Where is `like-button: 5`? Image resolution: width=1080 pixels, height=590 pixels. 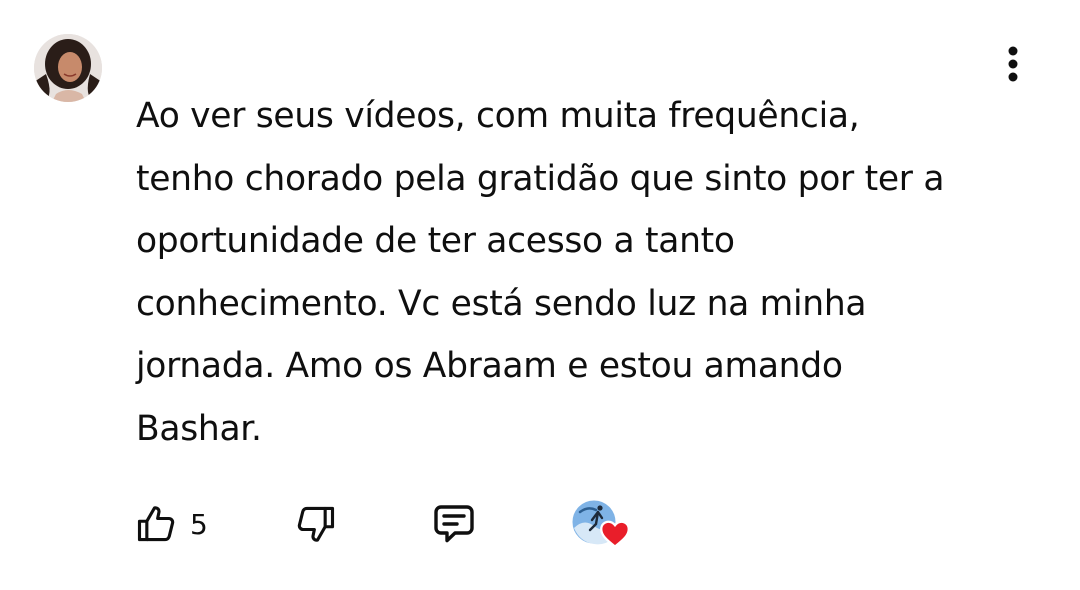
like-button: 5 is located at coordinates (171, 524).